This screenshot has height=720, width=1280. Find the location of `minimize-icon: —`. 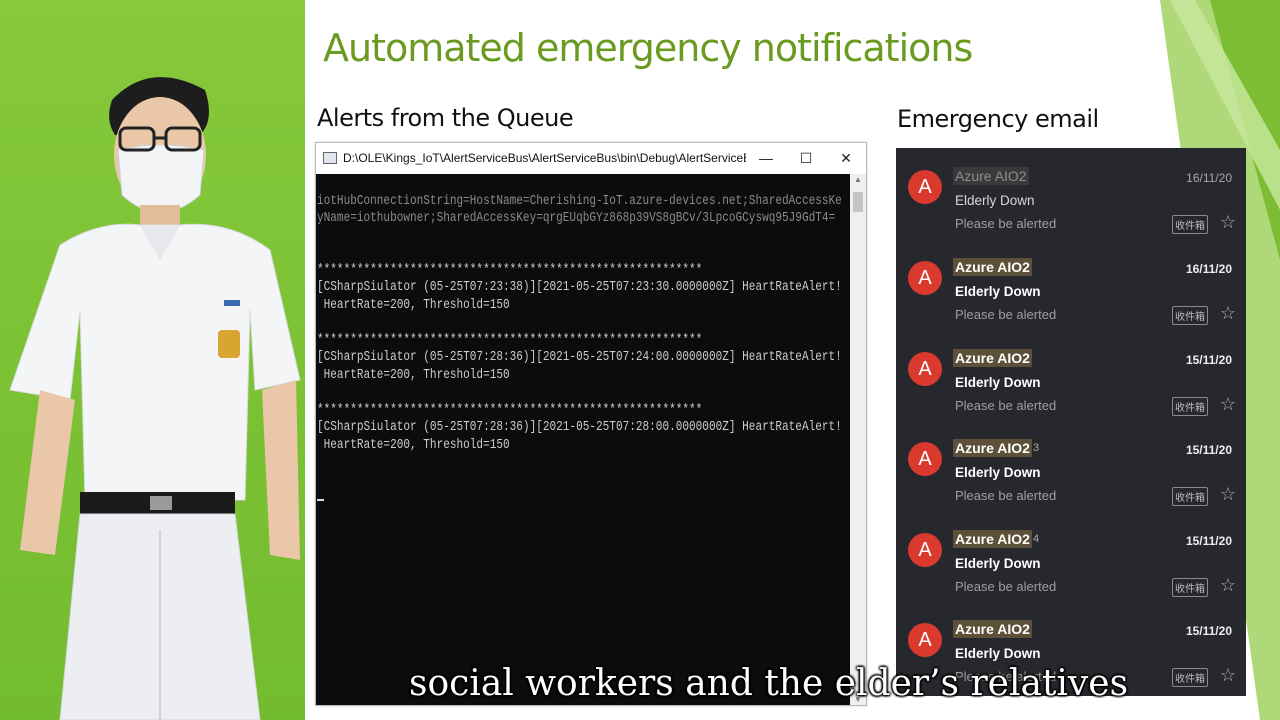

minimize-icon: — is located at coordinates (766, 158).